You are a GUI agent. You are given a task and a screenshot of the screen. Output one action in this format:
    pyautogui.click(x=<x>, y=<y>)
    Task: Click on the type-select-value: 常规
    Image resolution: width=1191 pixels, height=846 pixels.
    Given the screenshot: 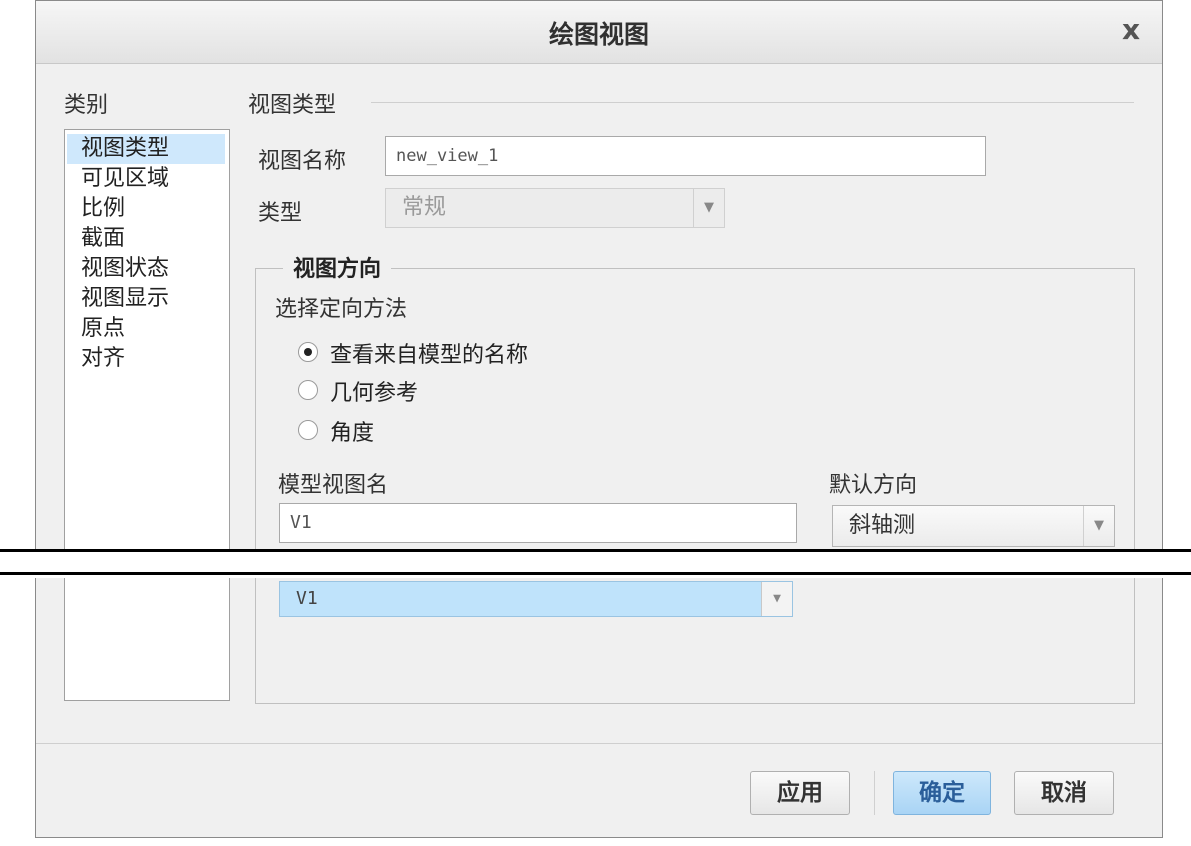 What is the action you would take?
    pyautogui.click(x=424, y=207)
    